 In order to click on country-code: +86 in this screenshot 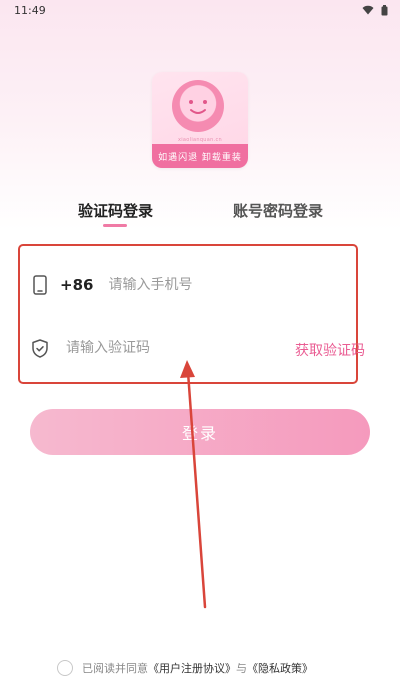, I will do `click(76, 285)`.